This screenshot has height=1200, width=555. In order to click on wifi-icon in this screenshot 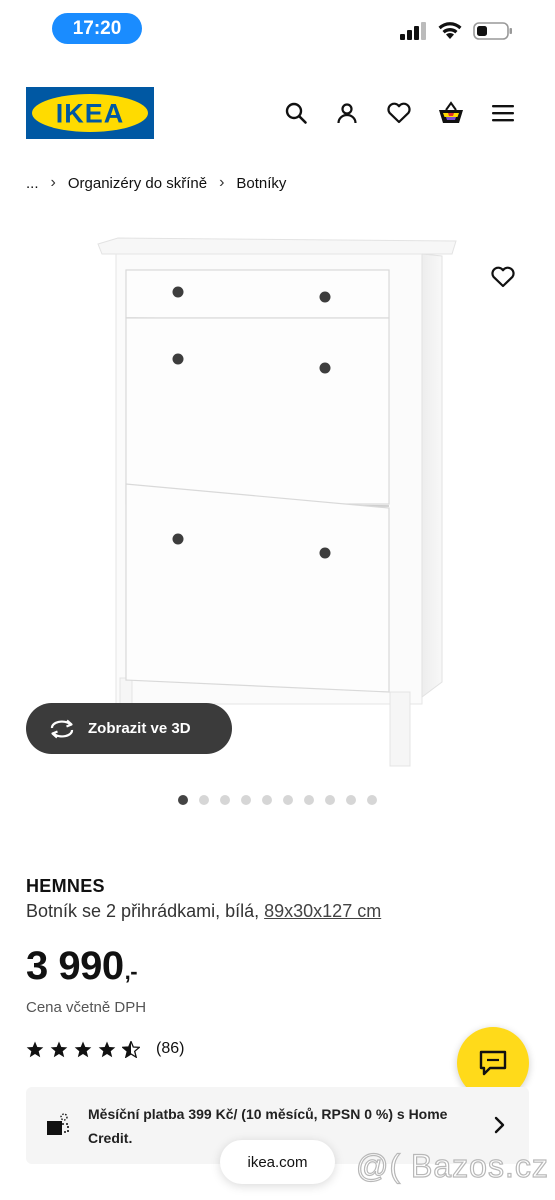, I will do `click(450, 30)`.